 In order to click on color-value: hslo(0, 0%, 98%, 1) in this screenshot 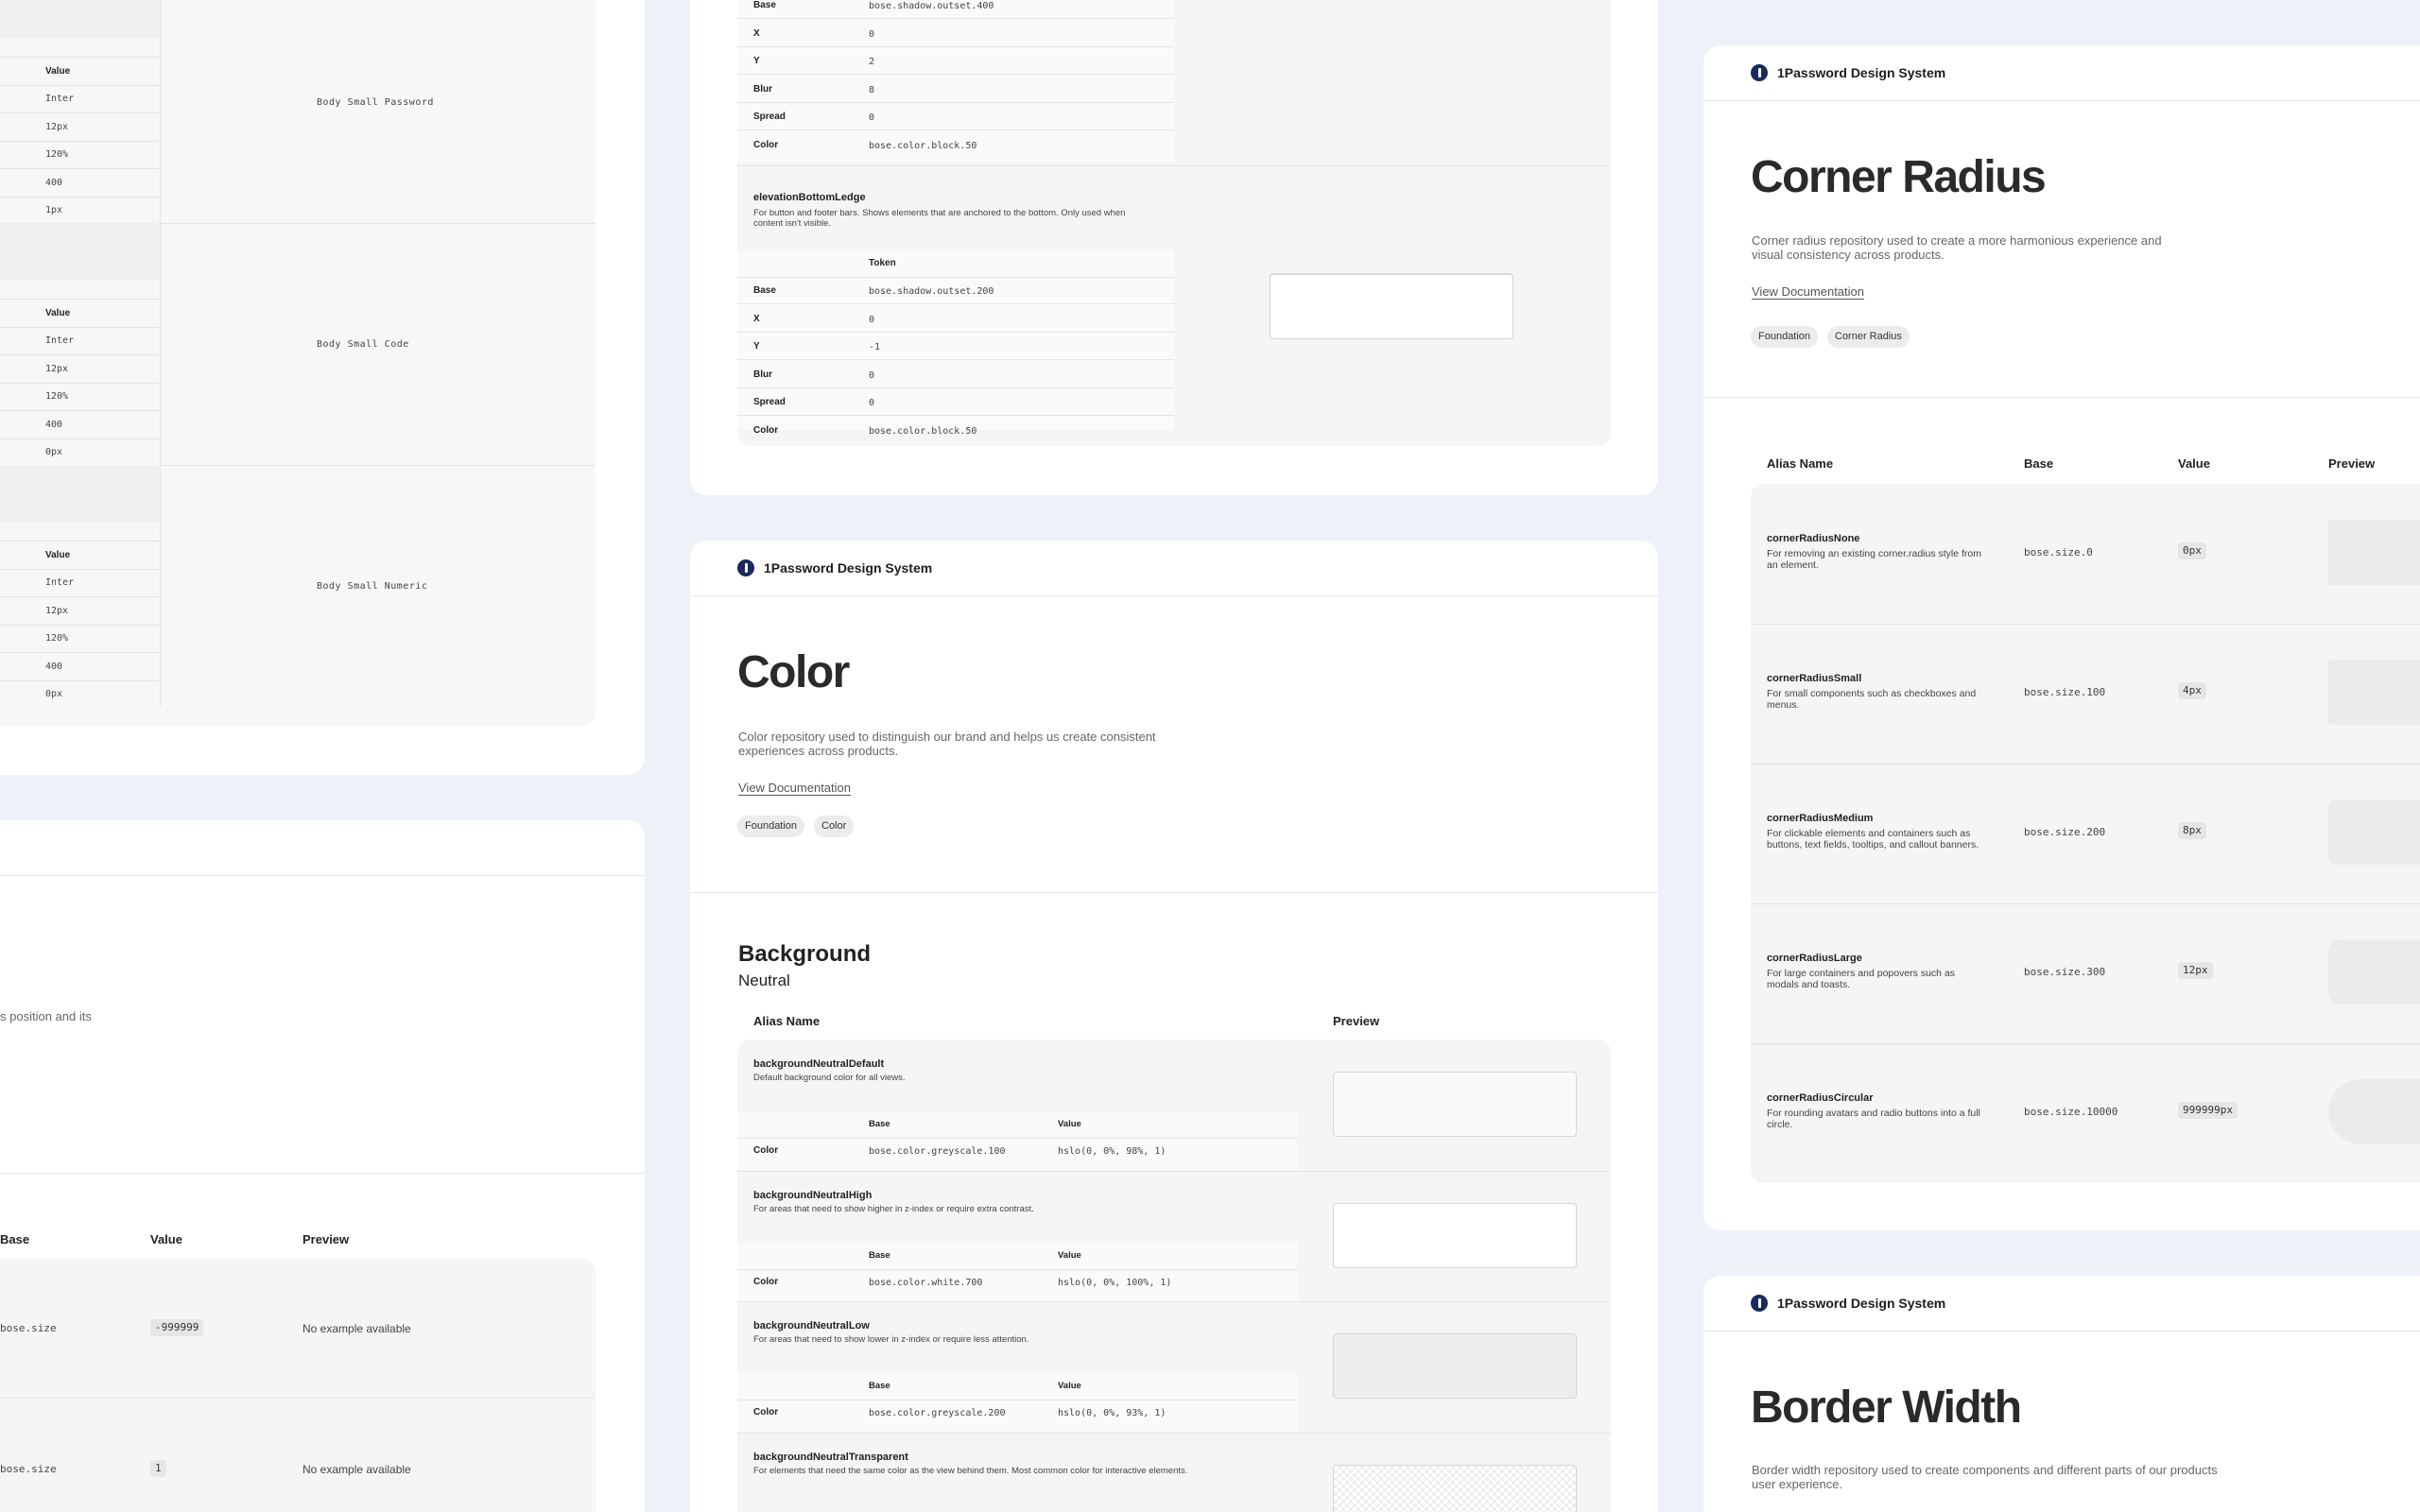, I will do `click(1112, 1151)`.